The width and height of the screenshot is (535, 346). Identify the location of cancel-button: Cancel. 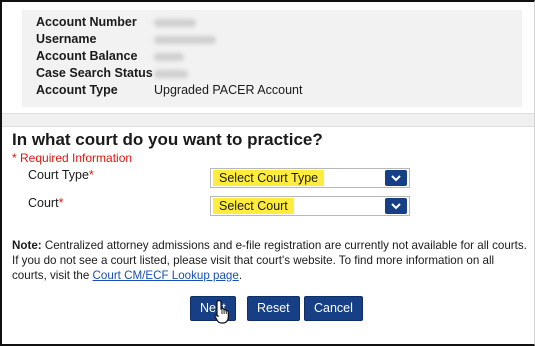
(333, 308).